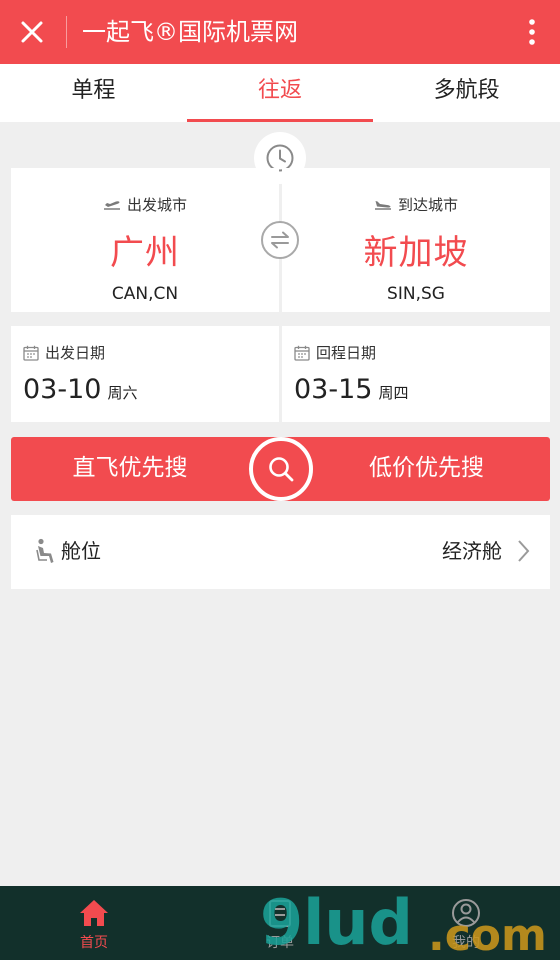  I want to click on arrival-city-code: SIN,SG, so click(416, 294).